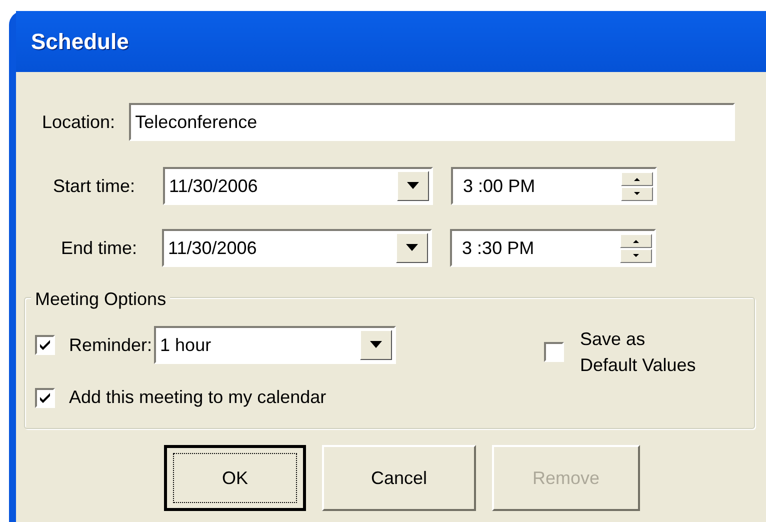  I want to click on dialog-button: Cancel, so click(399, 478).